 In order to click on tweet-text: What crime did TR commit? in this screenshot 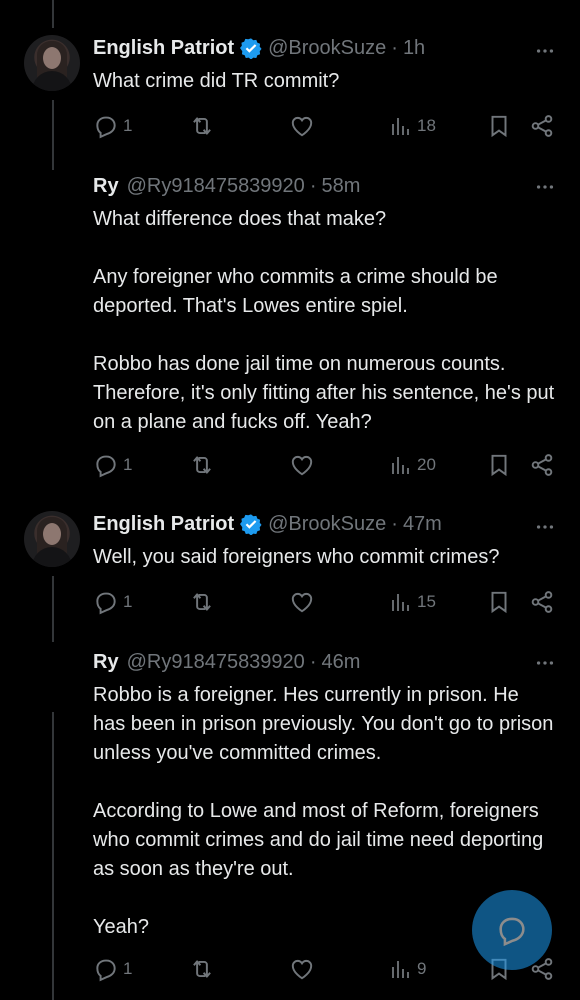, I will do `click(216, 81)`.